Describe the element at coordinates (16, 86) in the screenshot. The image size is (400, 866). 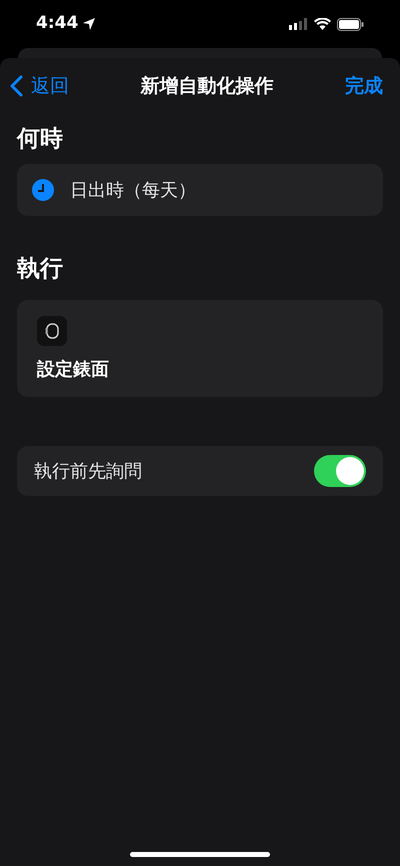
I see `chevron-left-icon` at that location.